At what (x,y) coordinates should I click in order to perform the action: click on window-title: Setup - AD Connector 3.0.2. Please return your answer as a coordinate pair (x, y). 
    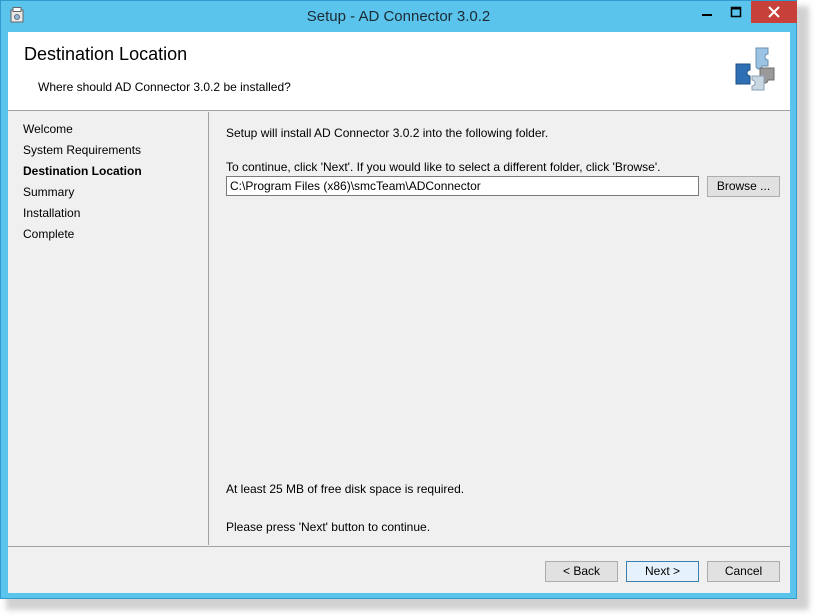
    Looking at the image, I should click on (398, 16).